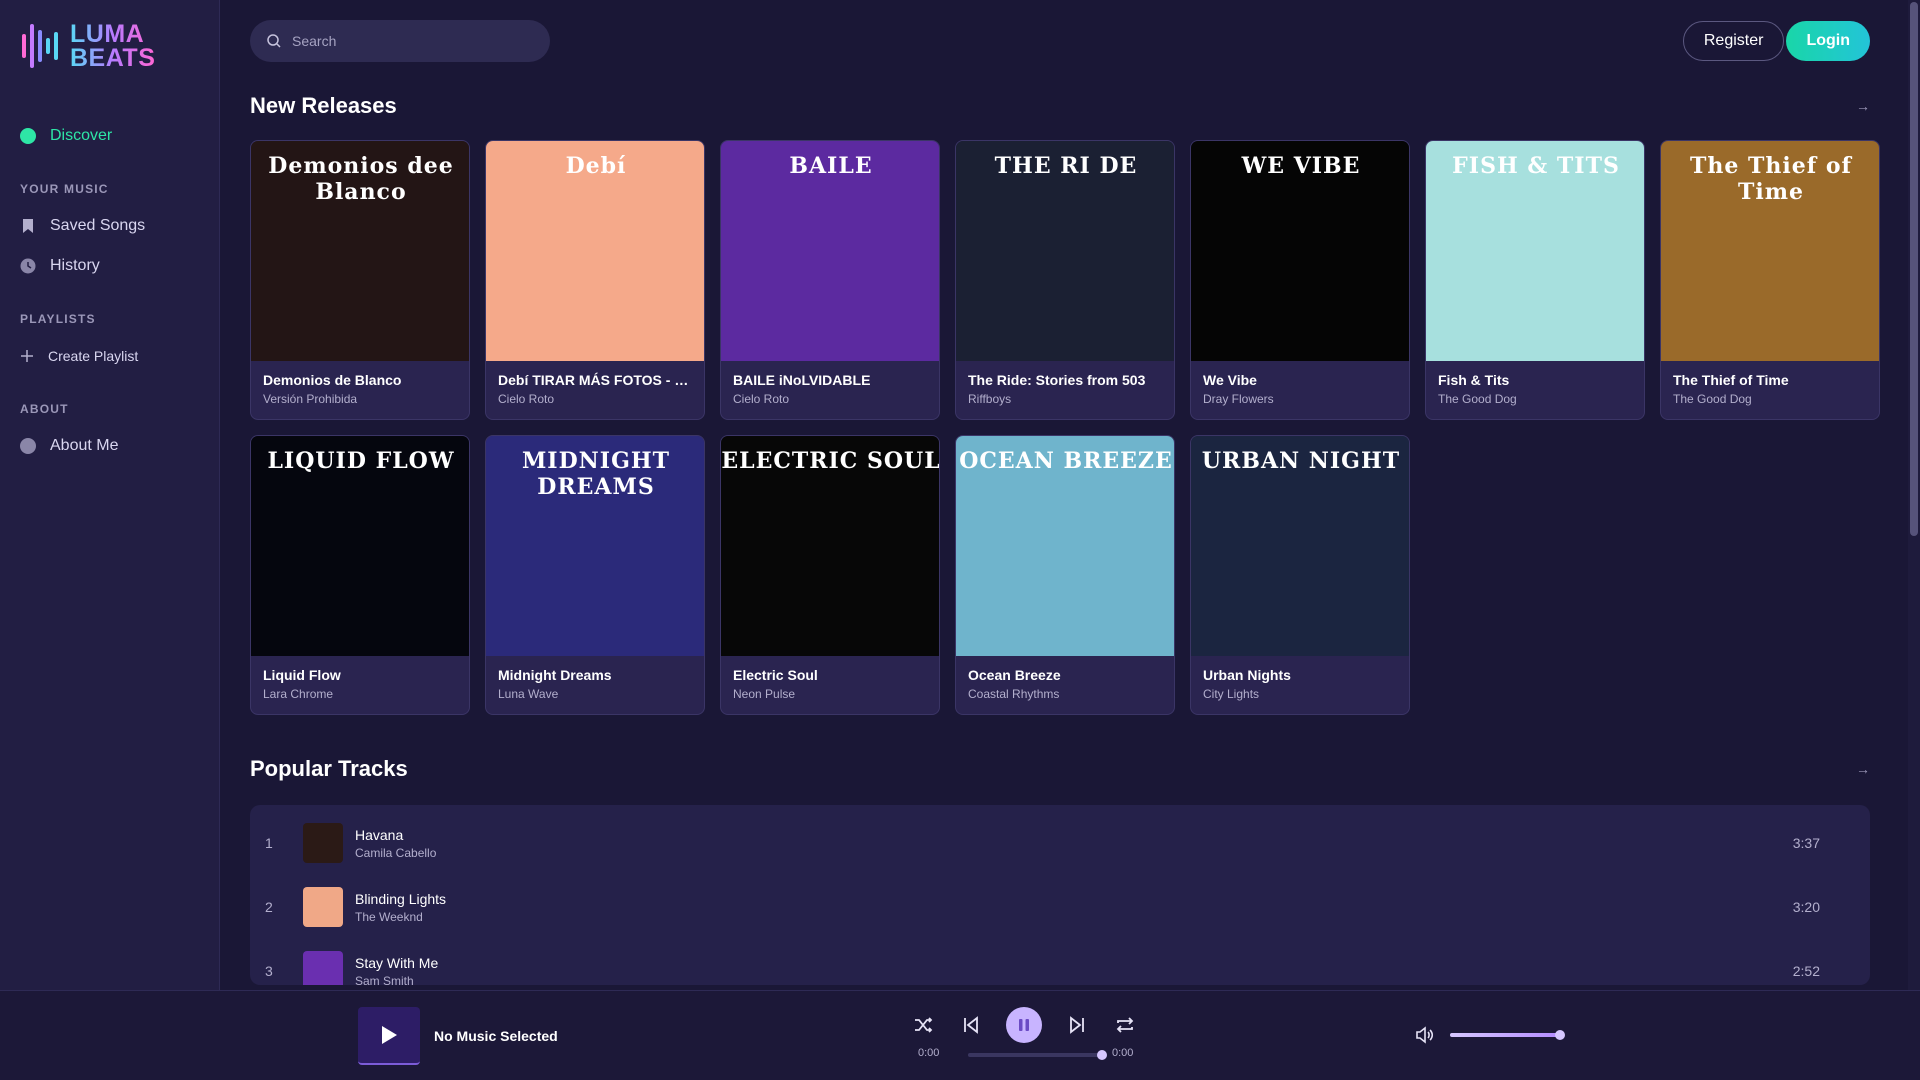  What do you see at coordinates (1065, 251) in the screenshot?
I see `album-cover: THE RI DE` at bounding box center [1065, 251].